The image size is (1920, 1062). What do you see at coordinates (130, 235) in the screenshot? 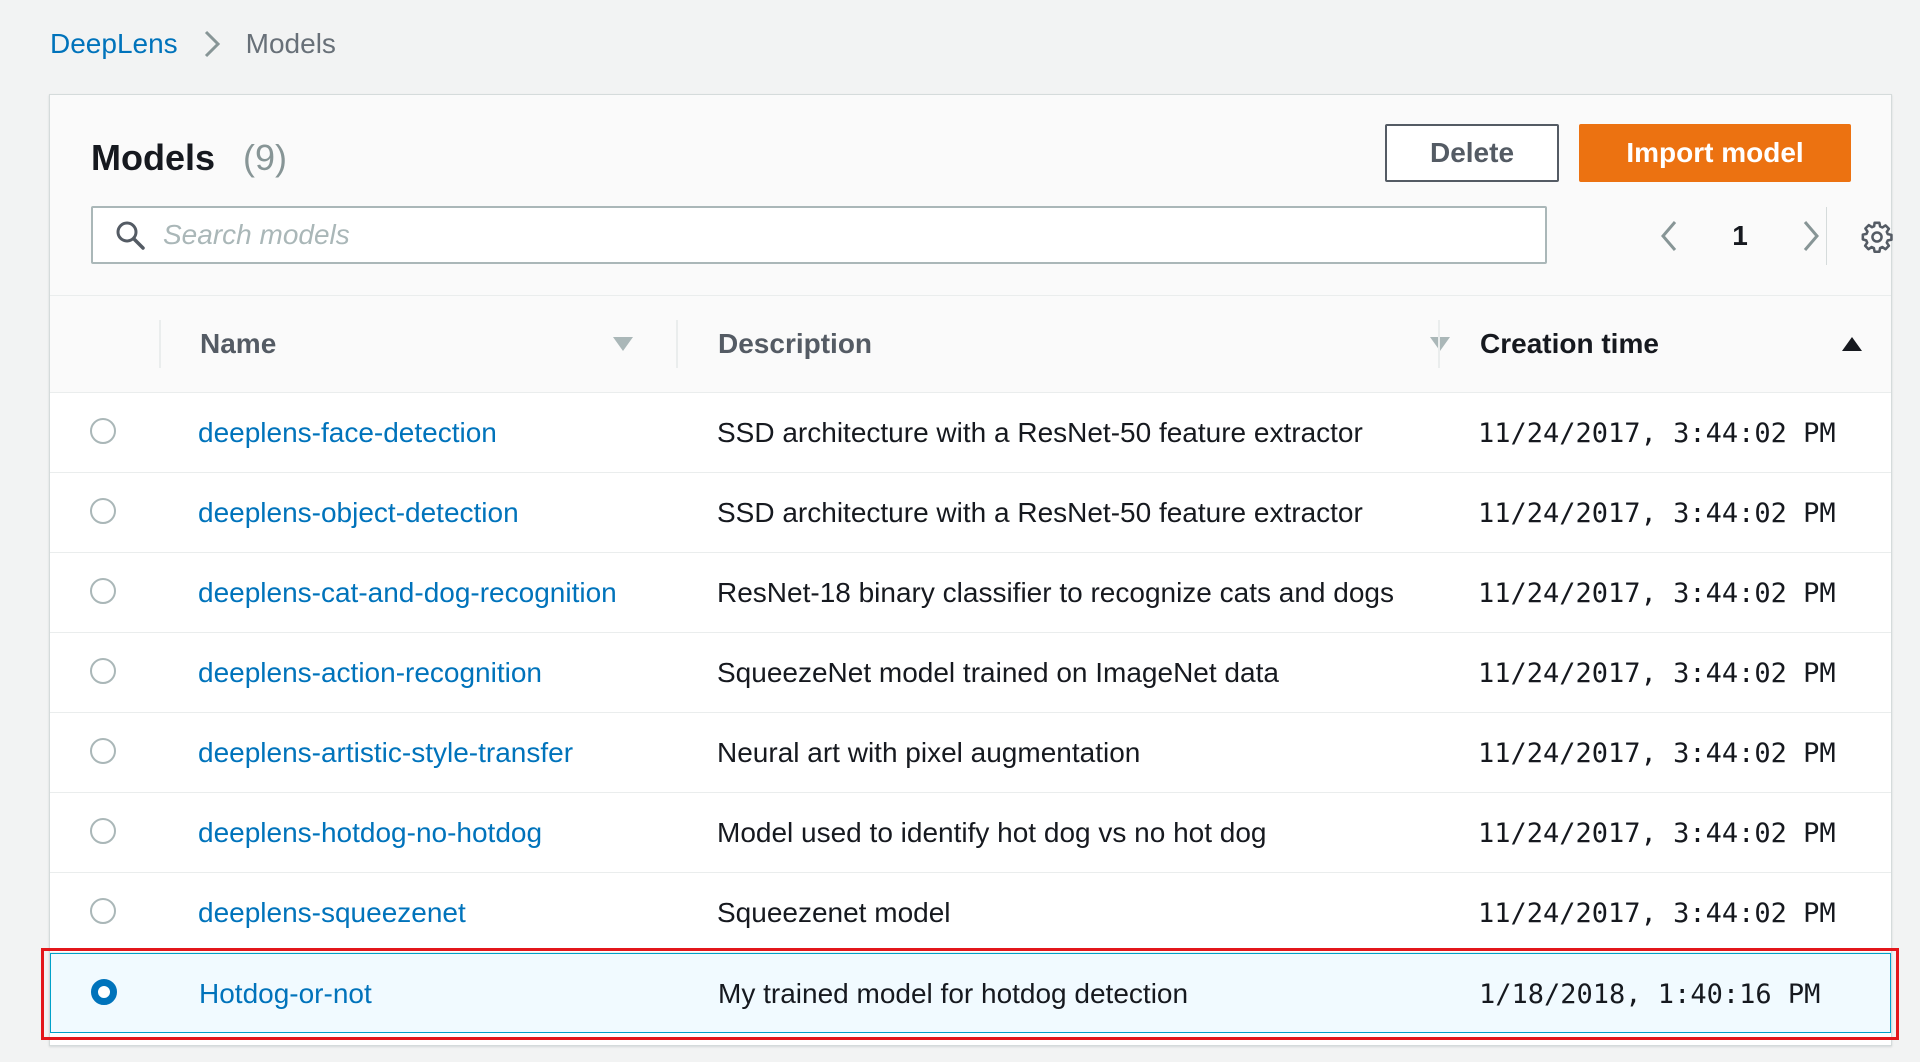
I see `search-icon` at bounding box center [130, 235].